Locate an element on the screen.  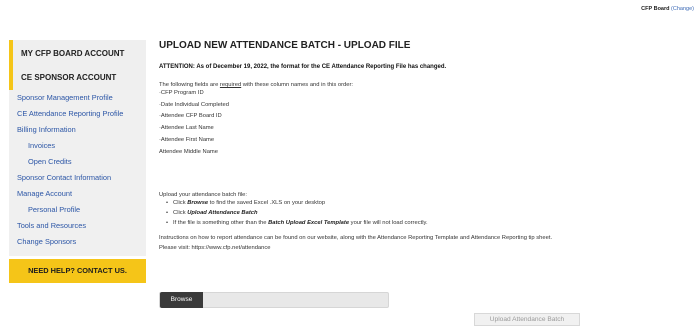
sidebar-item-change-sponsors: Change Sponsors is located at coordinates (77, 242).